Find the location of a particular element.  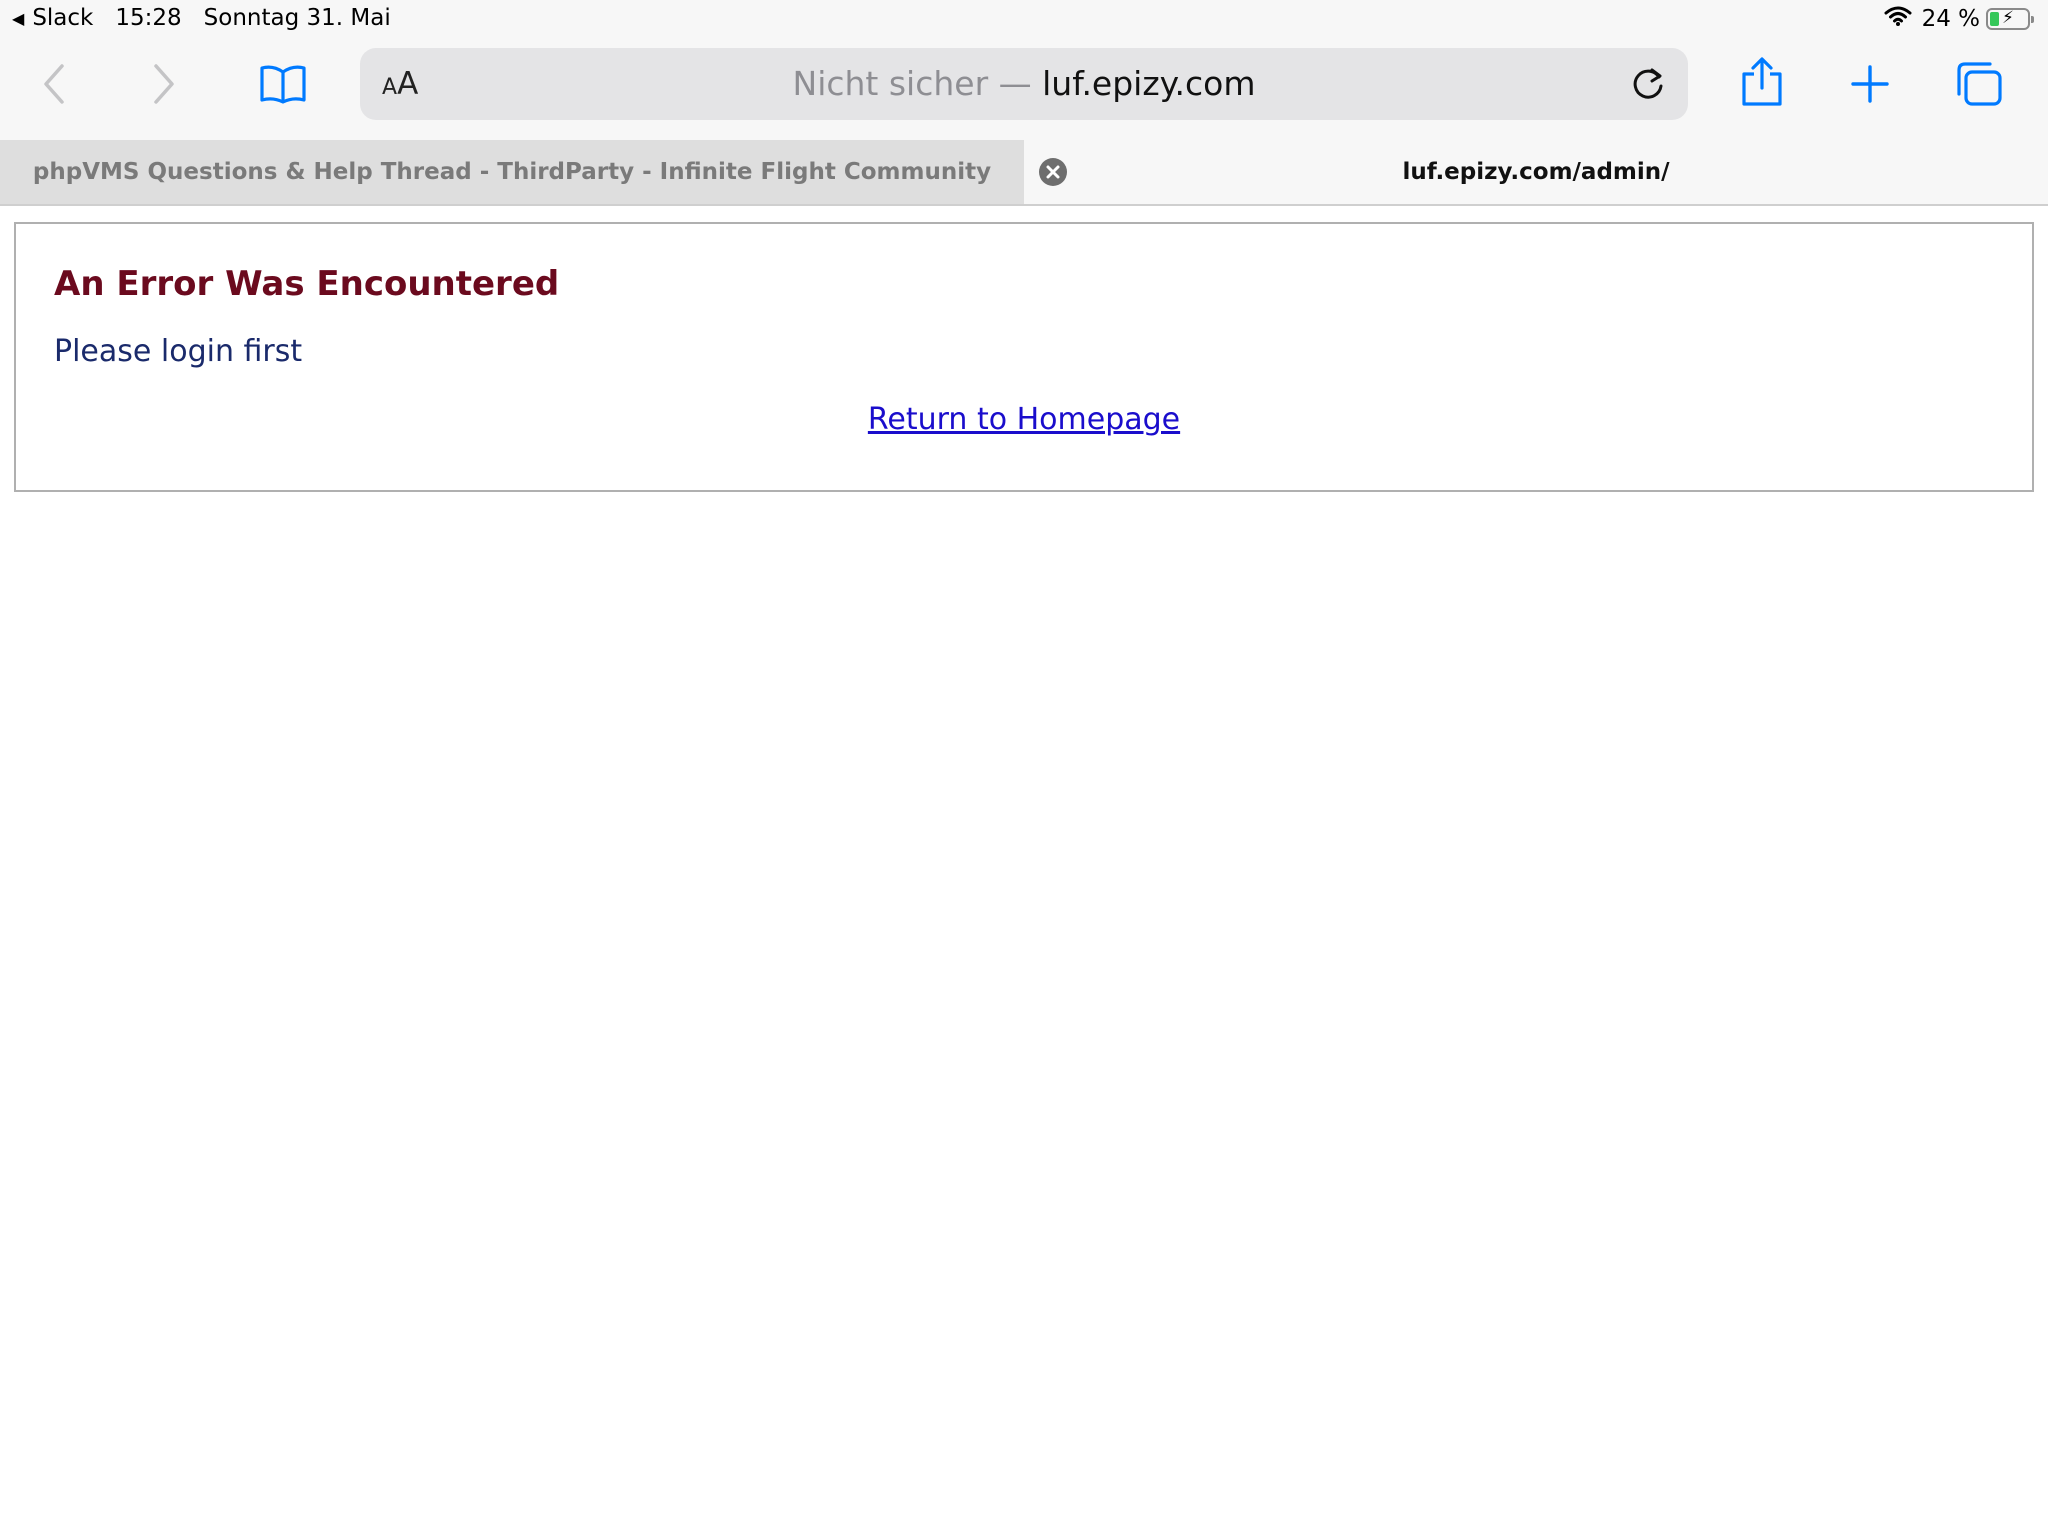

new-tab-button is located at coordinates (1870, 86).